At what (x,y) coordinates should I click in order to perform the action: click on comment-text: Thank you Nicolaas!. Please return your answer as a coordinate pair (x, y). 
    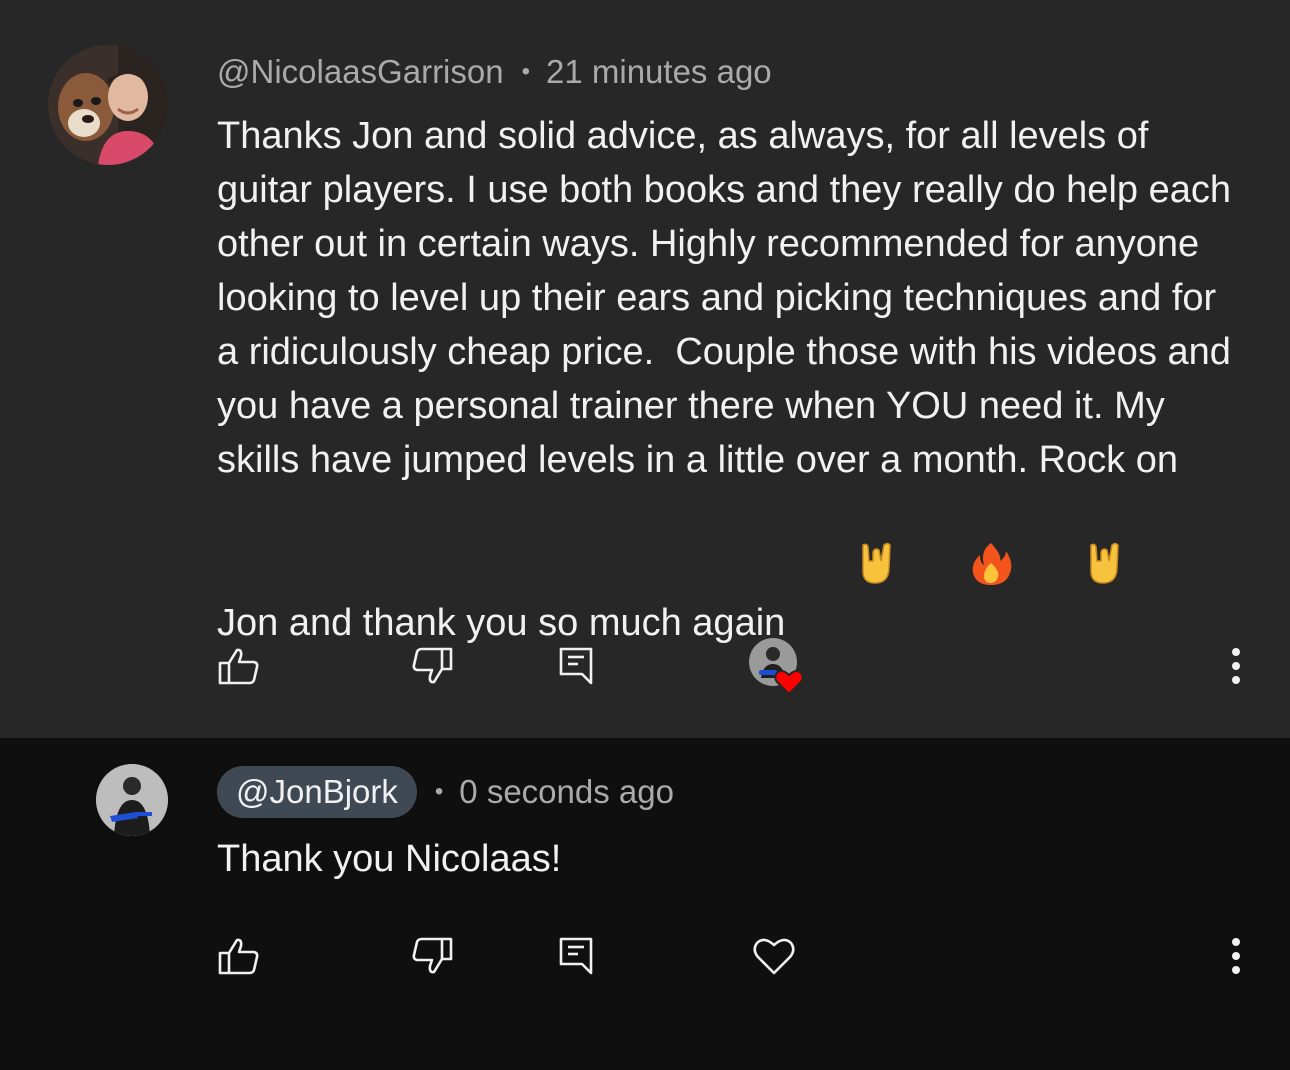
    Looking at the image, I should click on (732, 859).